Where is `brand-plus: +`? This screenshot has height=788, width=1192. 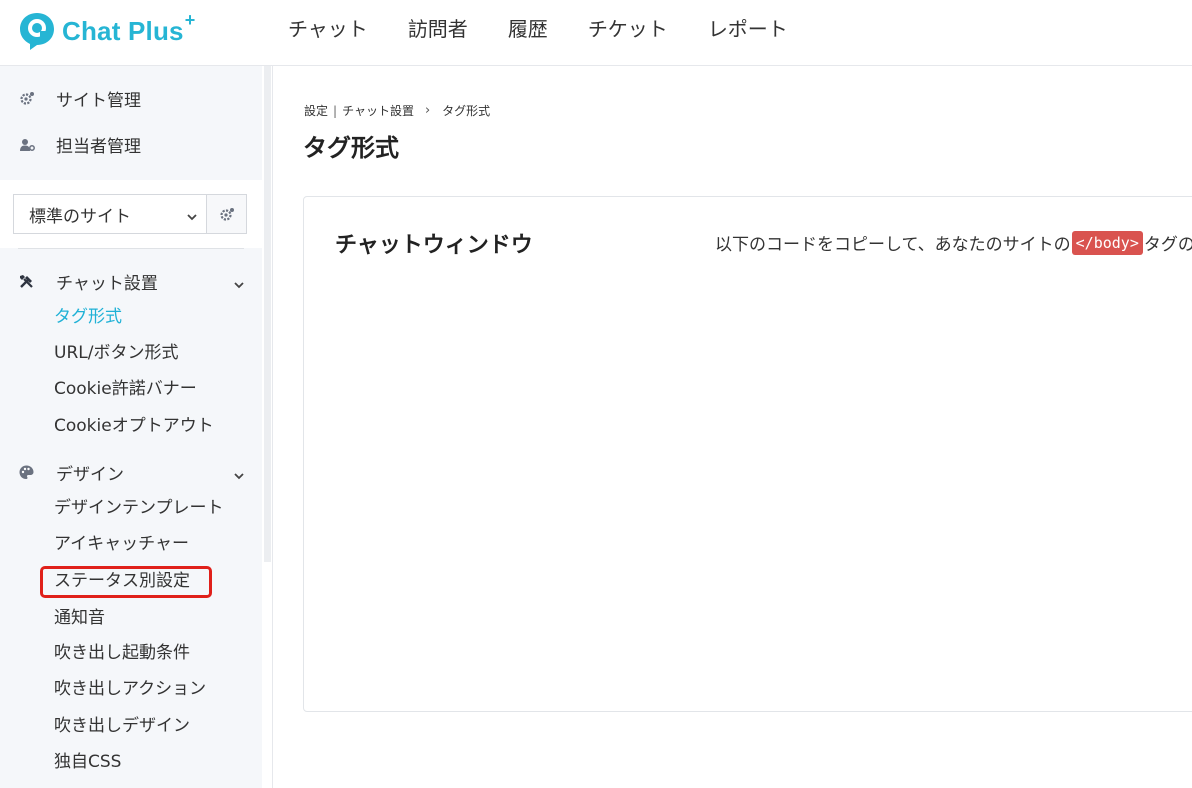
brand-plus: + is located at coordinates (190, 19).